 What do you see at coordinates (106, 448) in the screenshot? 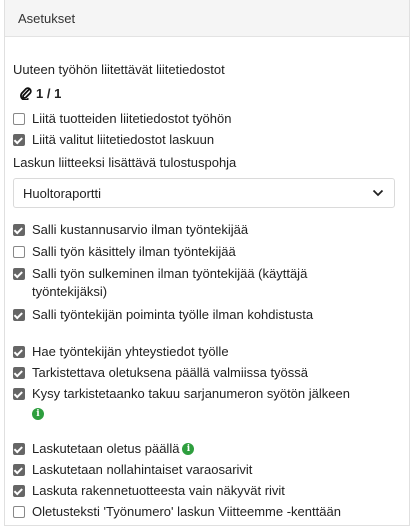
I see `checkbox-label: Laskutetaan oletus päällä` at bounding box center [106, 448].